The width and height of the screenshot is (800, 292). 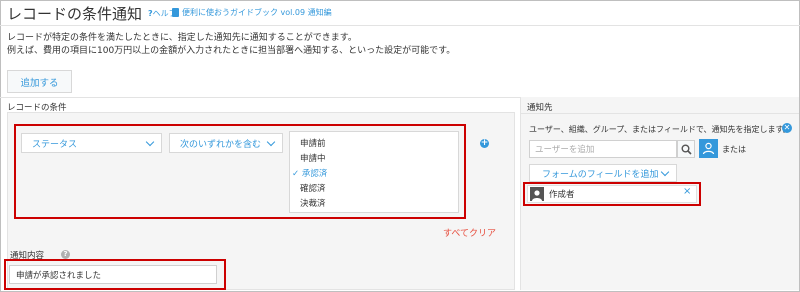 I want to click on recipients-section-label: 通知先, so click(x=540, y=108).